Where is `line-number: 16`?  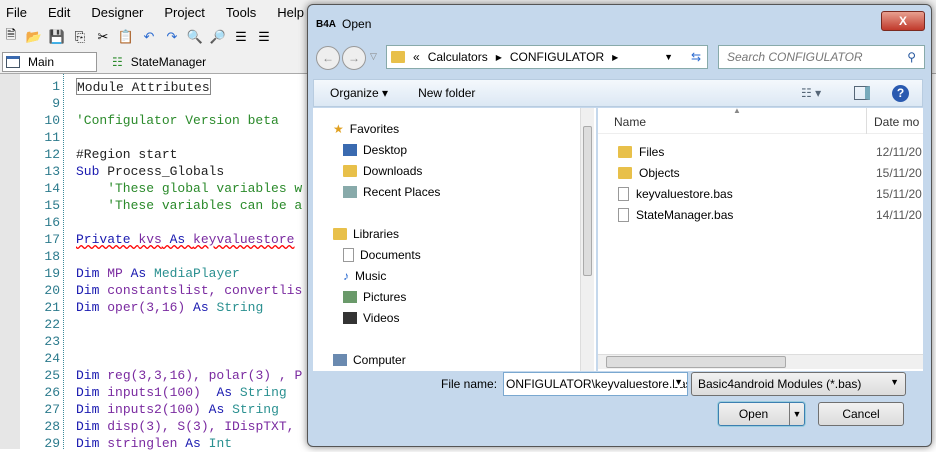 line-number: 16 is located at coordinates (52, 222).